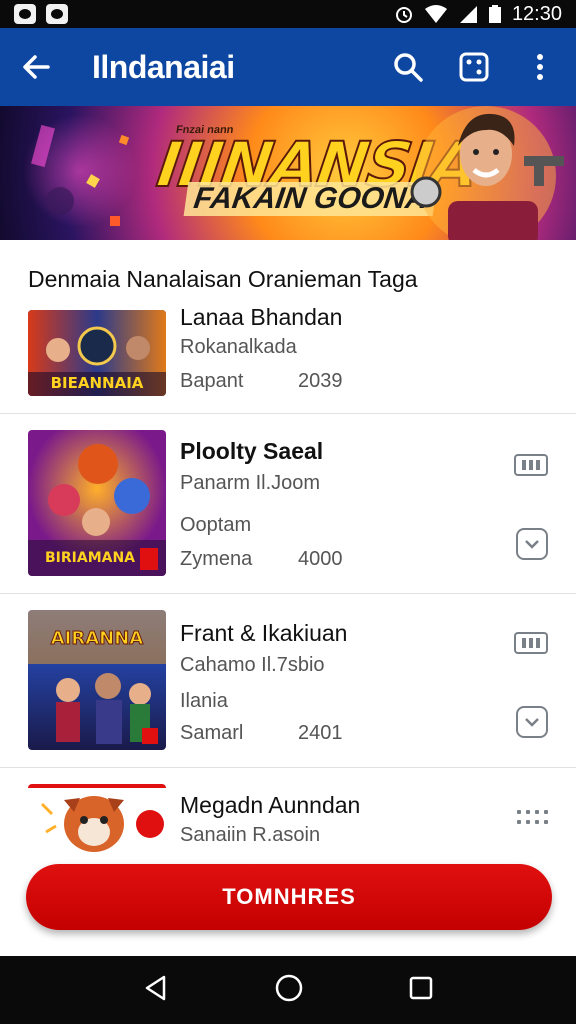 The height and width of the screenshot is (1024, 576). Describe the element at coordinates (212, 381) in the screenshot. I see `game-label: Bapant` at that location.